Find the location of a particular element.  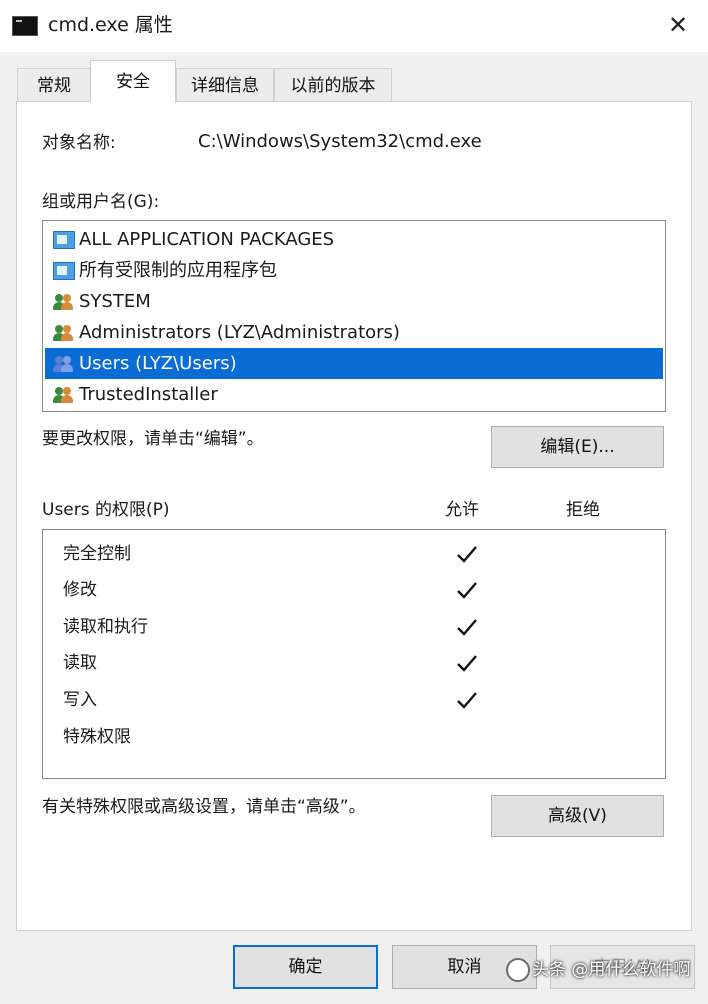

group-name: Users (LYZ\Users) is located at coordinates (158, 363).